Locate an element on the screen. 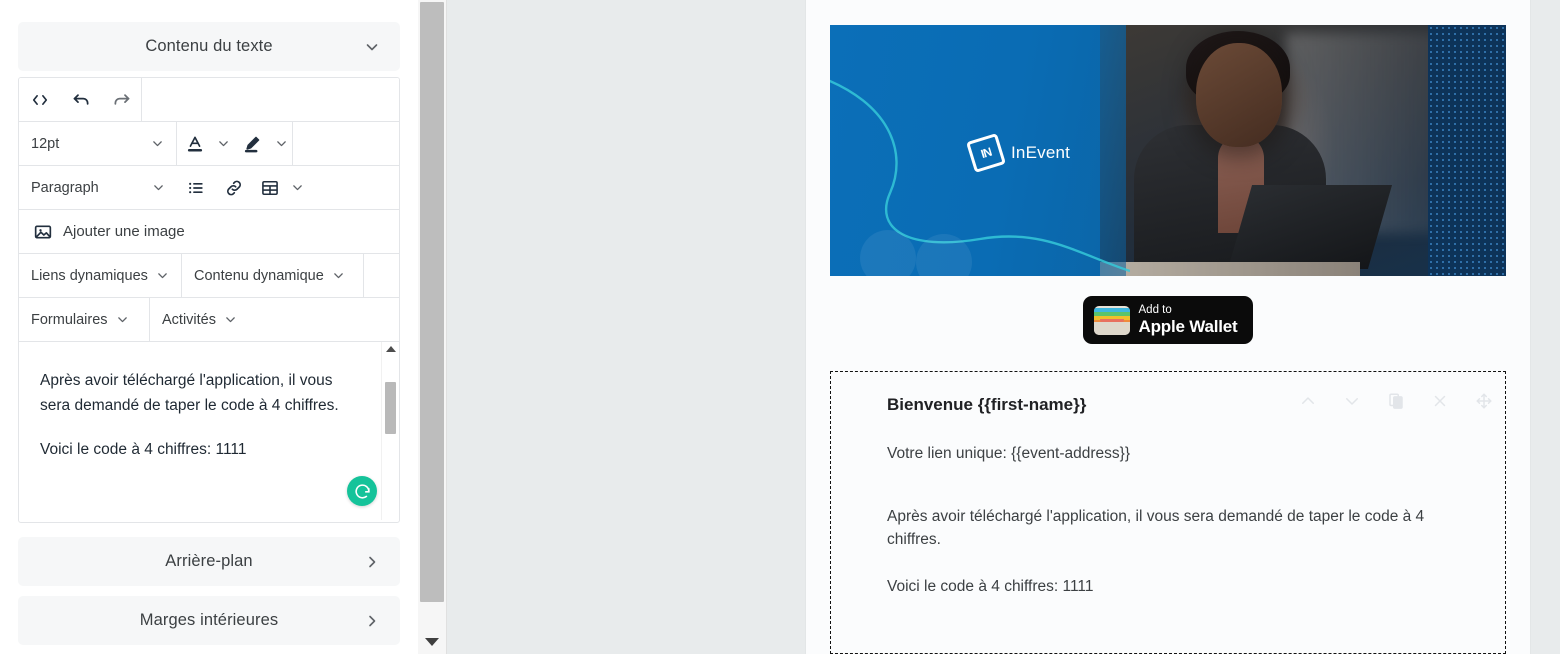 The image size is (1560, 654). add-to-apple-wallet-button: Add to Apple Wallet is located at coordinates (1168, 320).